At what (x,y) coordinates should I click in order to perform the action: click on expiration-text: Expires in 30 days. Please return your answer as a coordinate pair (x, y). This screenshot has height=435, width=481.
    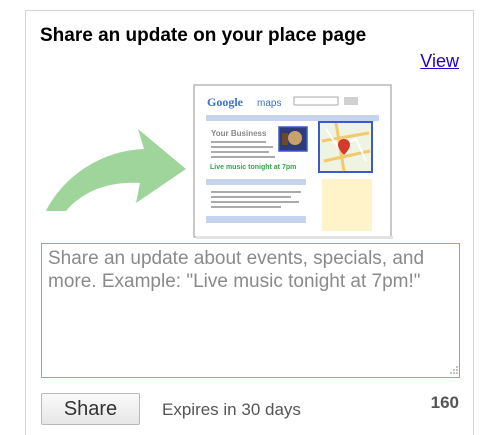
    Looking at the image, I should click on (231, 409).